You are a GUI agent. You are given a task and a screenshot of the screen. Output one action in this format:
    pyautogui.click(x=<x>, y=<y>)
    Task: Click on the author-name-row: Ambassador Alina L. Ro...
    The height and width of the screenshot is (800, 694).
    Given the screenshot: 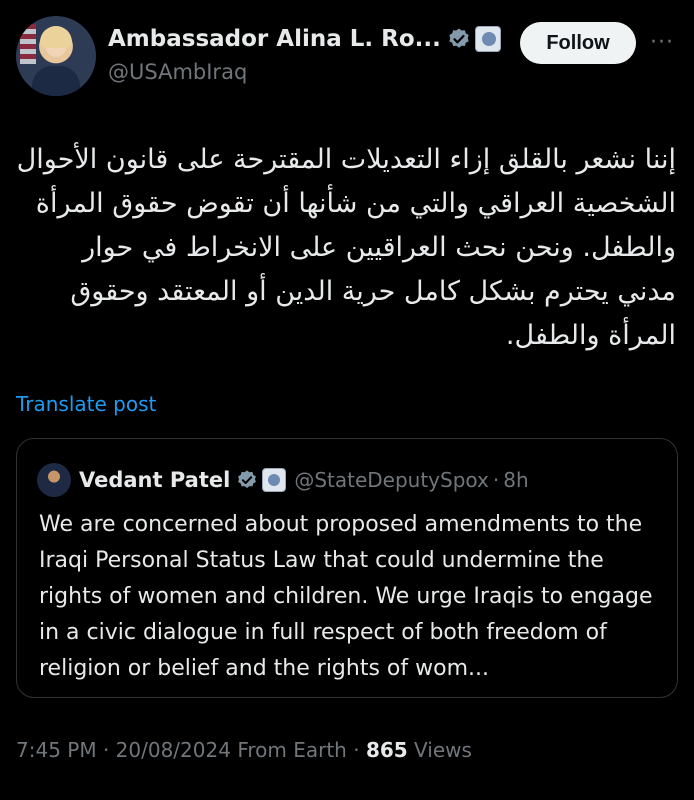 What is the action you would take?
    pyautogui.click(x=304, y=39)
    